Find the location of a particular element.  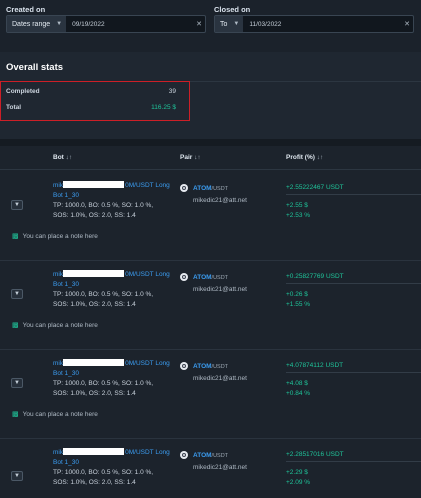

profit-usd: +0.26 $ is located at coordinates (297, 294).